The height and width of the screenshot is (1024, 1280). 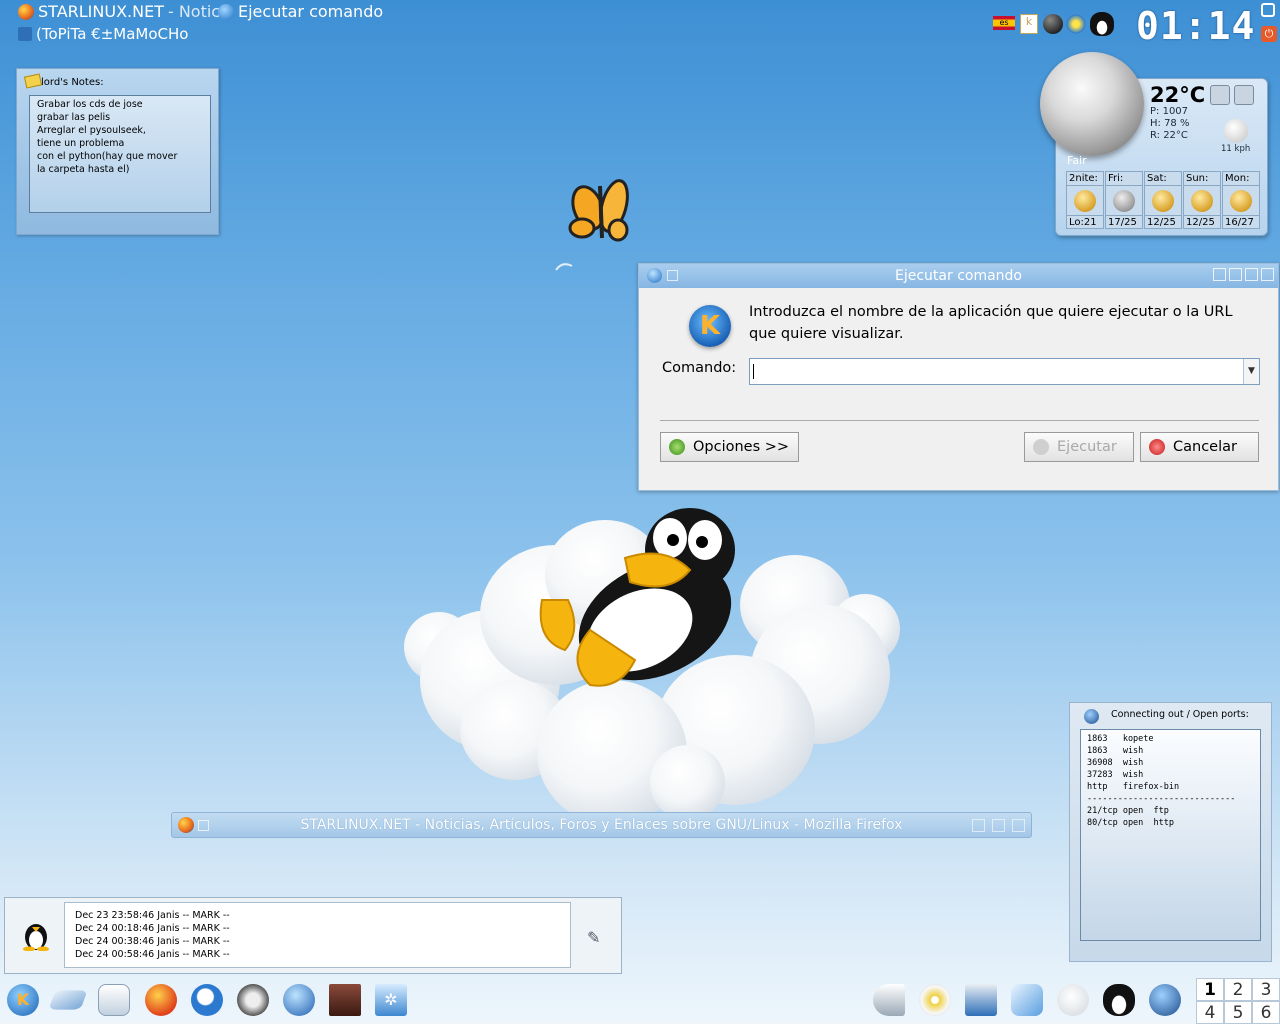 What do you see at coordinates (1210, 1012) in the screenshot?
I see `pager-desktop-4: 4` at bounding box center [1210, 1012].